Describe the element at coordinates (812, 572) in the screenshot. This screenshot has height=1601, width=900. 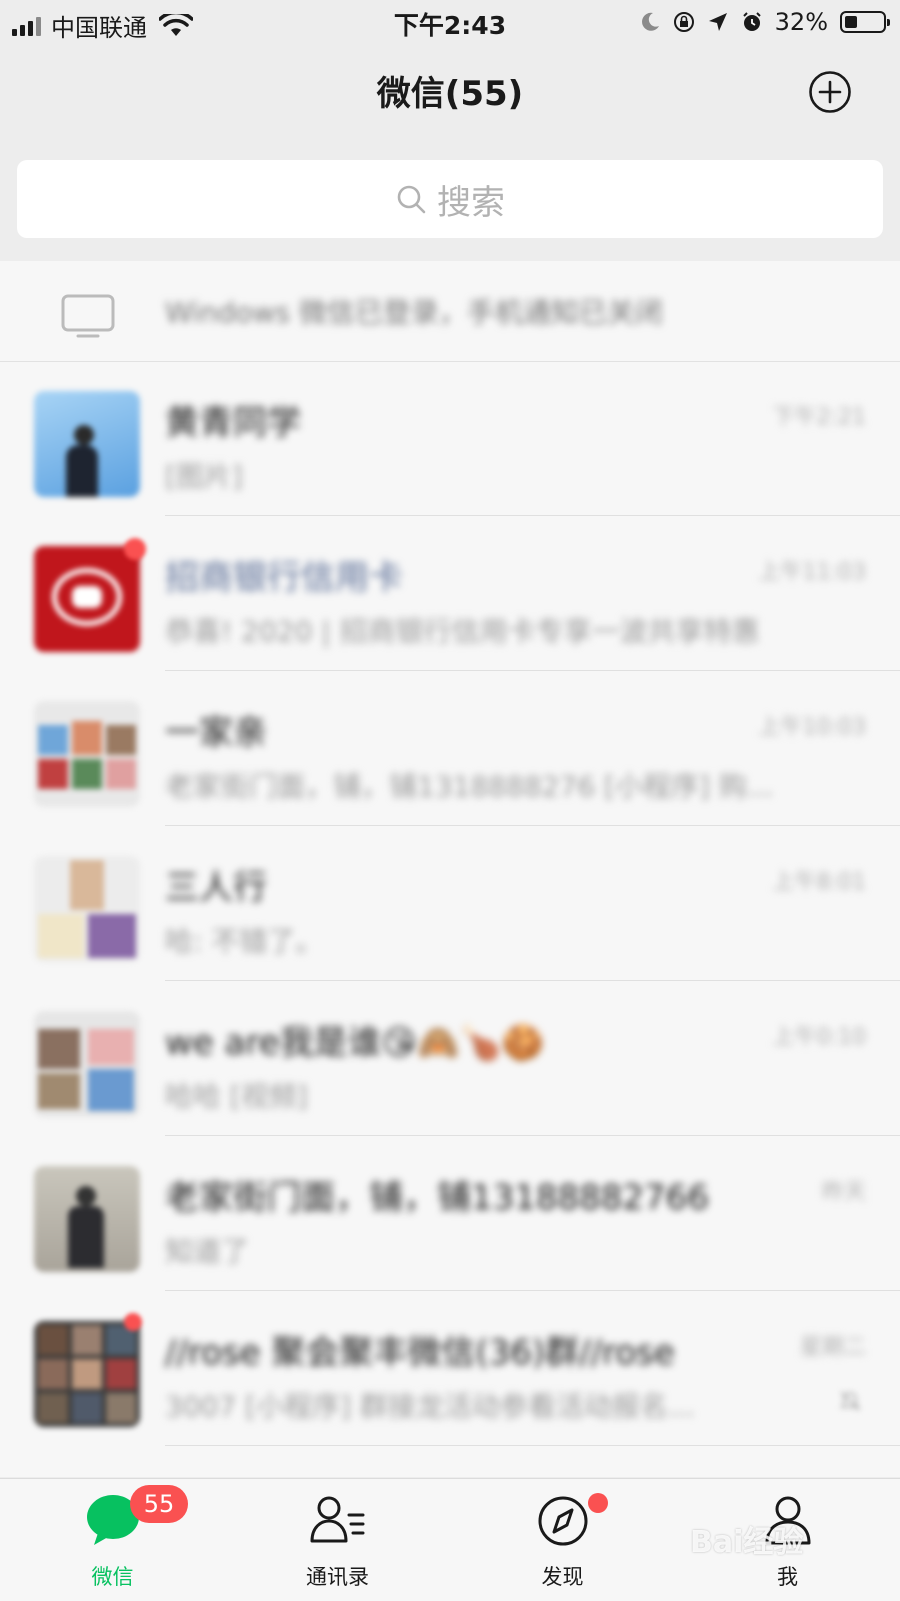
I see `chat-time: 上午11:03` at that location.